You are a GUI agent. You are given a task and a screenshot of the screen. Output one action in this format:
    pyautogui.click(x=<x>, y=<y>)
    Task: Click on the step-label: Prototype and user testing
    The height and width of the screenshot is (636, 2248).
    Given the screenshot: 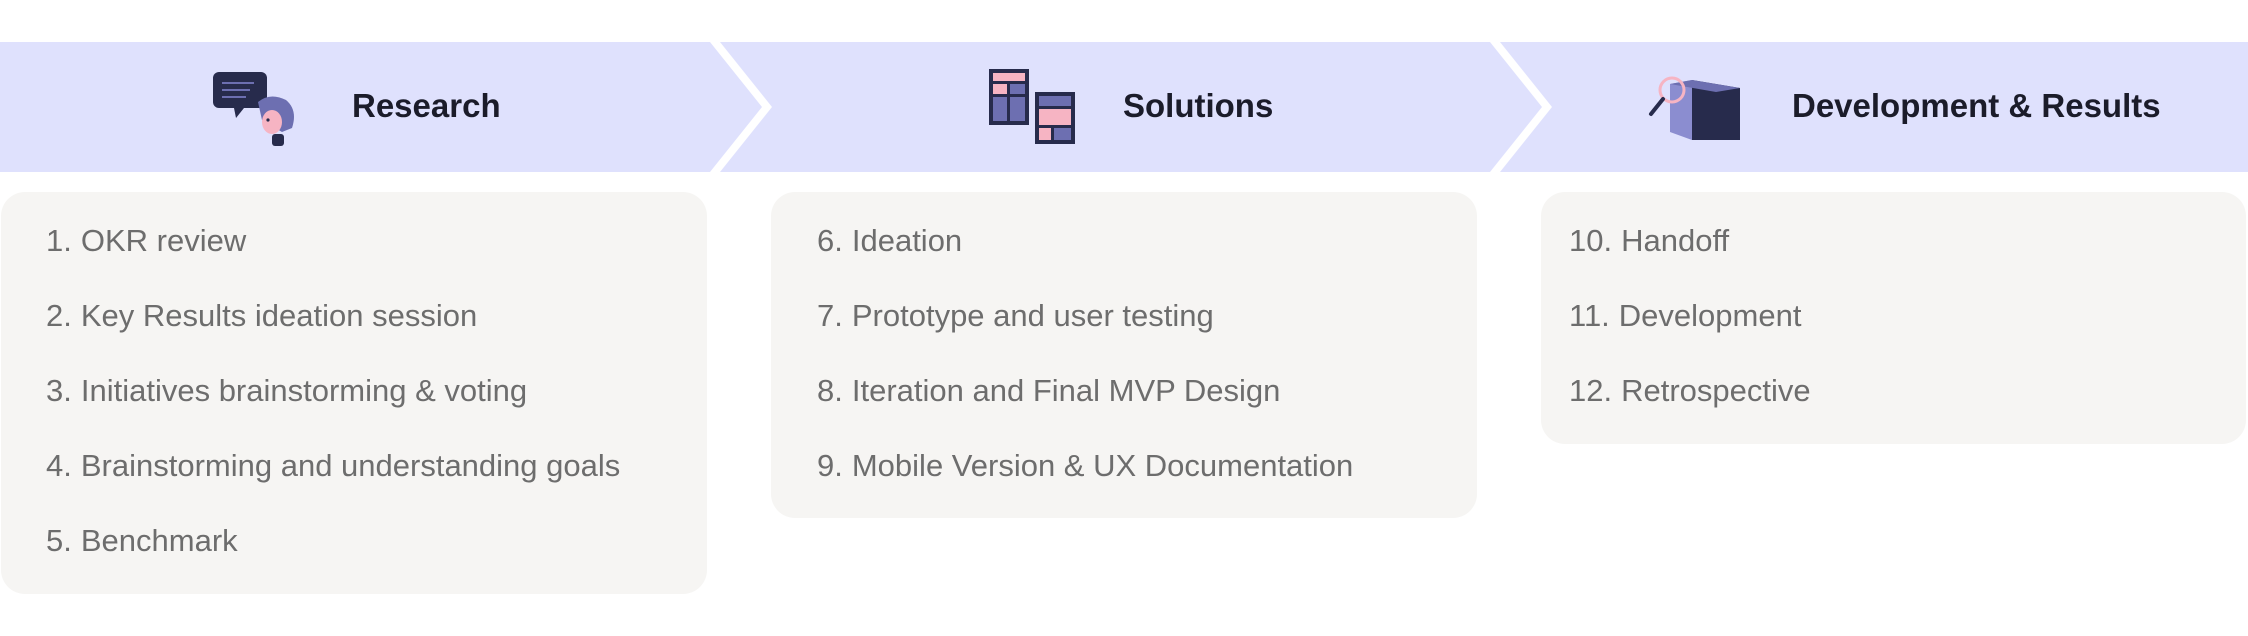 What is the action you would take?
    pyautogui.click(x=1032, y=315)
    